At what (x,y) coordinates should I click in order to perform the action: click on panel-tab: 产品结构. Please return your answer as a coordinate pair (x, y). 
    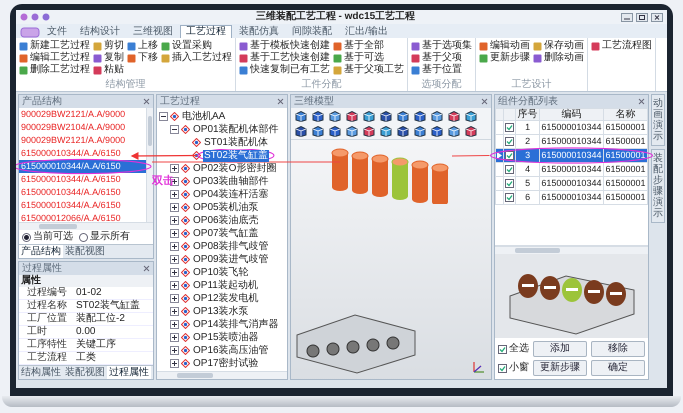
    Looking at the image, I should click on (41, 251).